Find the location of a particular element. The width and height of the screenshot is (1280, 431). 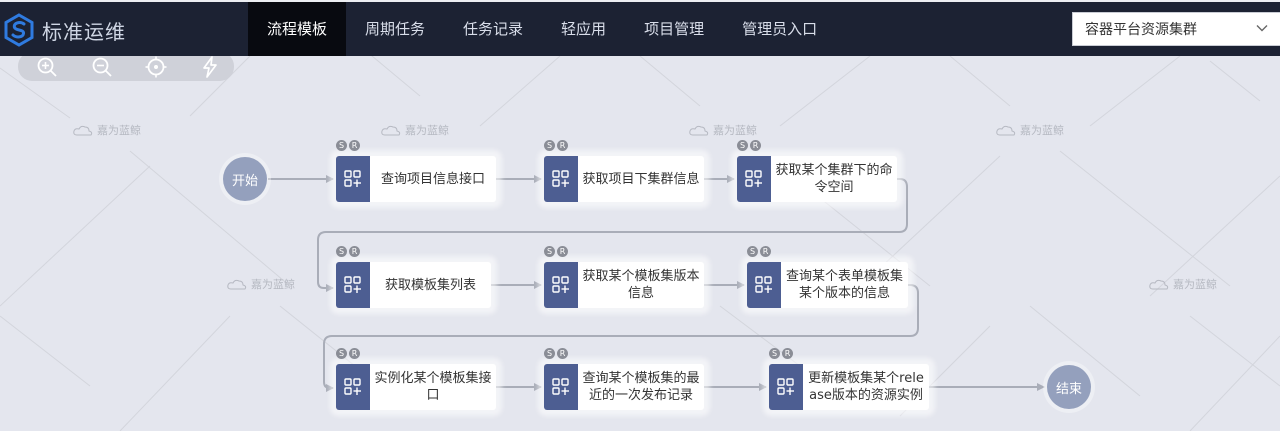

brand-name: 标准运维 is located at coordinates (84, 31).